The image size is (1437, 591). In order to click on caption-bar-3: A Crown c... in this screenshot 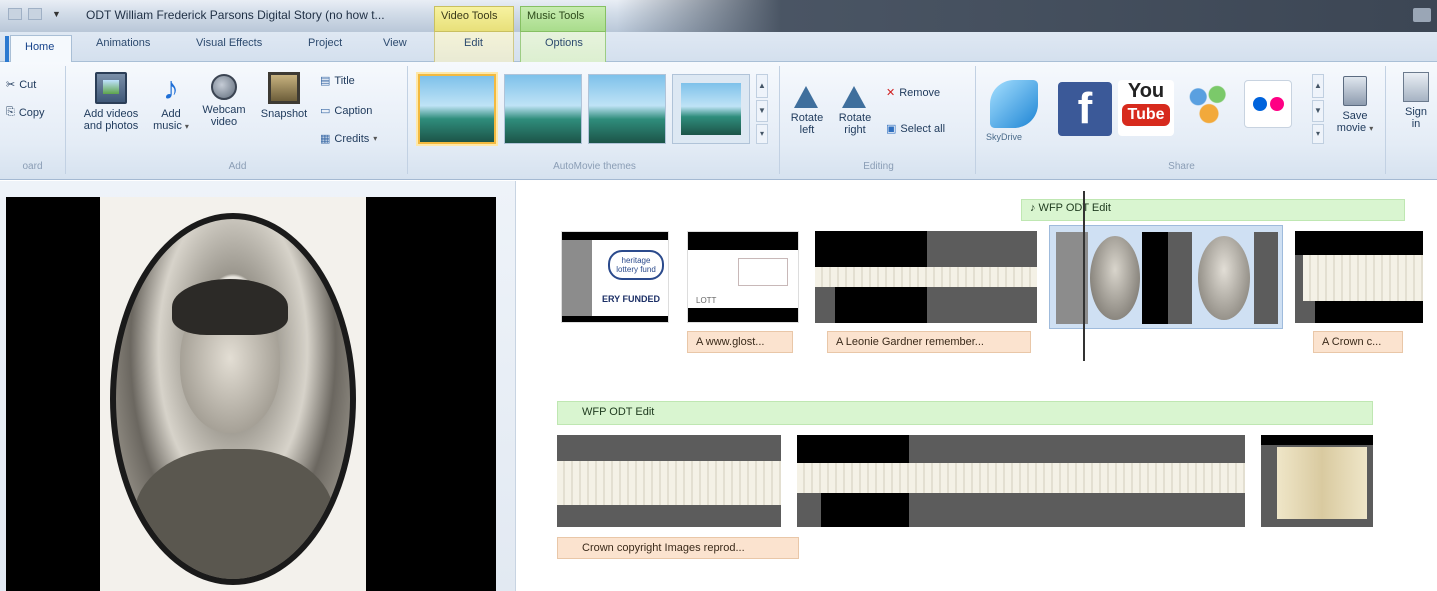, I will do `click(1358, 342)`.